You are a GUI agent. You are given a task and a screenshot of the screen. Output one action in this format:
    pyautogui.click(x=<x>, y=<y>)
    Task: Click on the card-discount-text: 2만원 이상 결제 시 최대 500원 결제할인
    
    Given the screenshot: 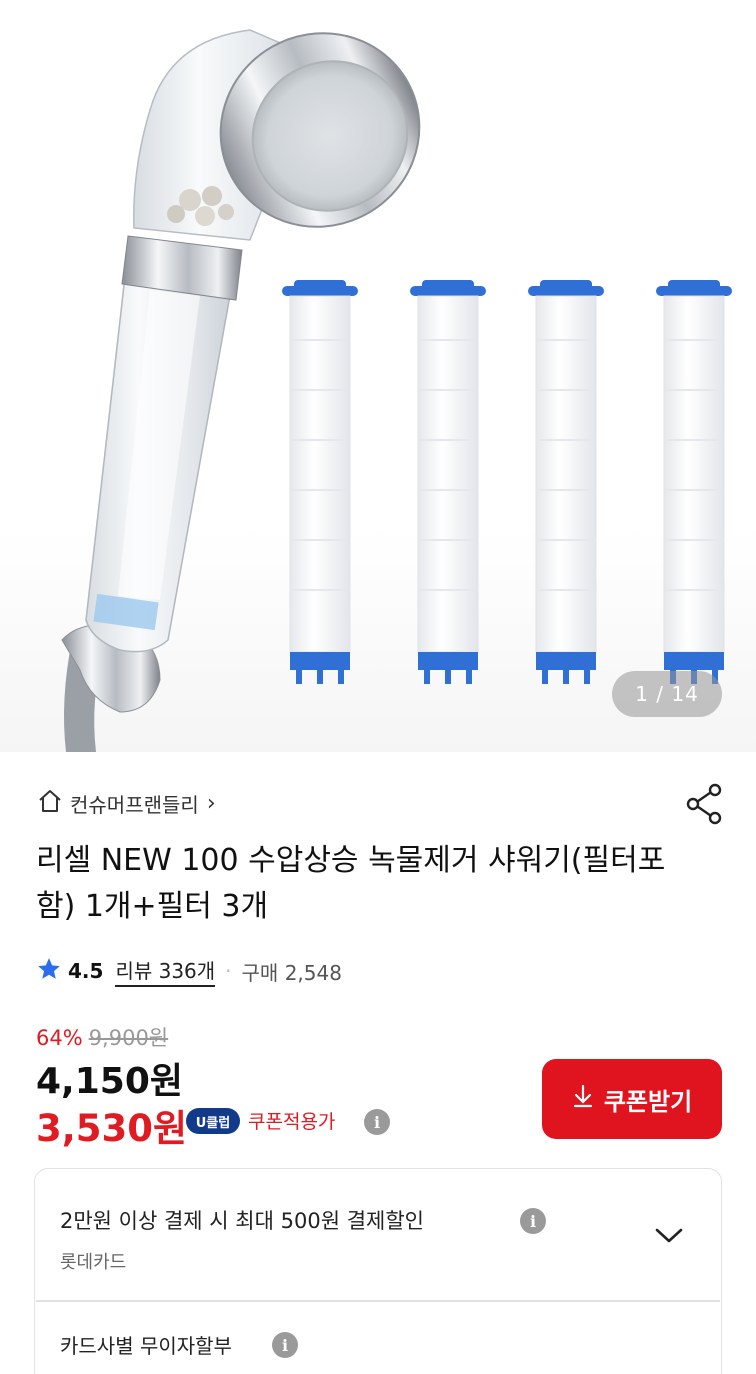 What is the action you would take?
    pyautogui.click(x=242, y=1221)
    